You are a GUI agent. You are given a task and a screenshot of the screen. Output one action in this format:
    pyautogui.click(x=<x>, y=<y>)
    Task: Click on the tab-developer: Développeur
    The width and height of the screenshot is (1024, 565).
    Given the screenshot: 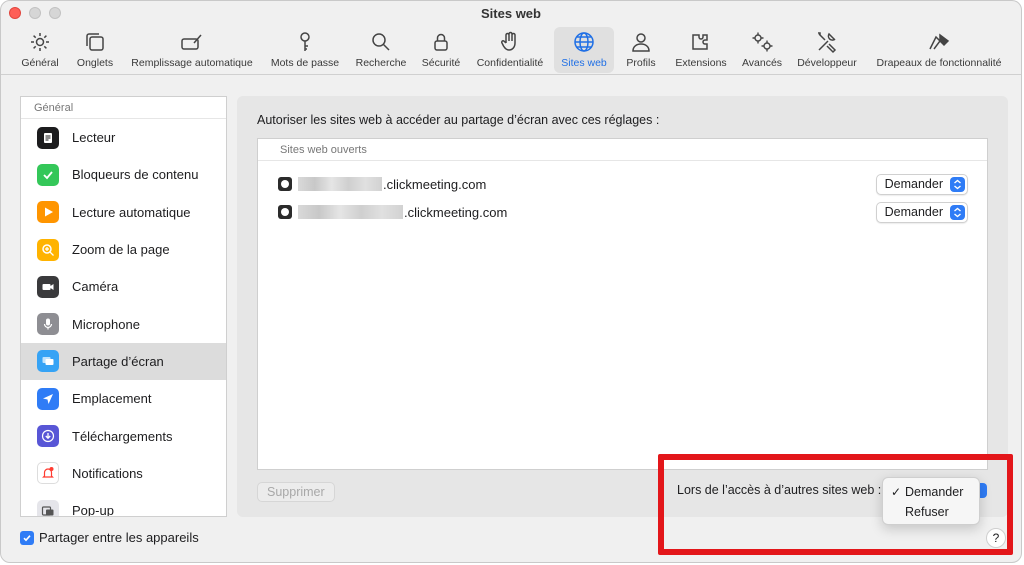 What is the action you would take?
    pyautogui.click(x=827, y=50)
    